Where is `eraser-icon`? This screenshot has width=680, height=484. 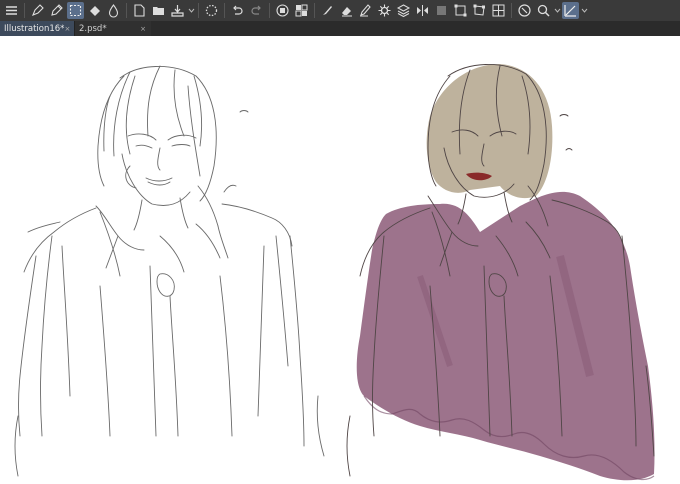
eraser-icon is located at coordinates (346, 10).